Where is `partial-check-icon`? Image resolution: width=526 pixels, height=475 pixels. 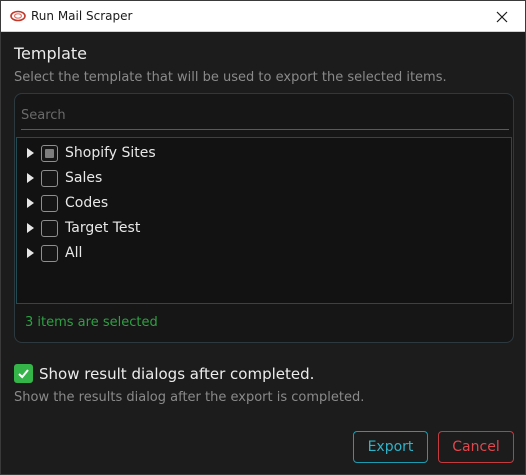 partial-check-icon is located at coordinates (49, 153).